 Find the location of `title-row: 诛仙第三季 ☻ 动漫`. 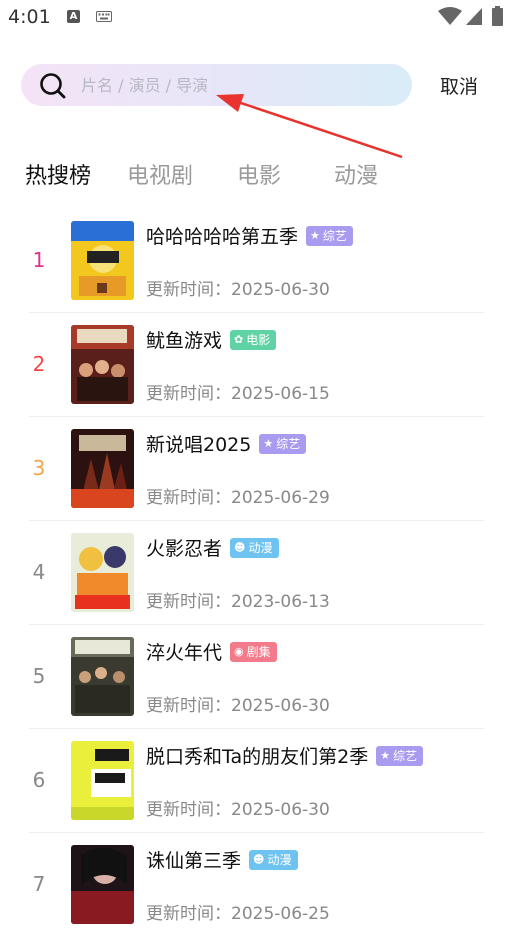

title-row: 诛仙第三季 ☻ 动漫 is located at coordinates (222, 859).